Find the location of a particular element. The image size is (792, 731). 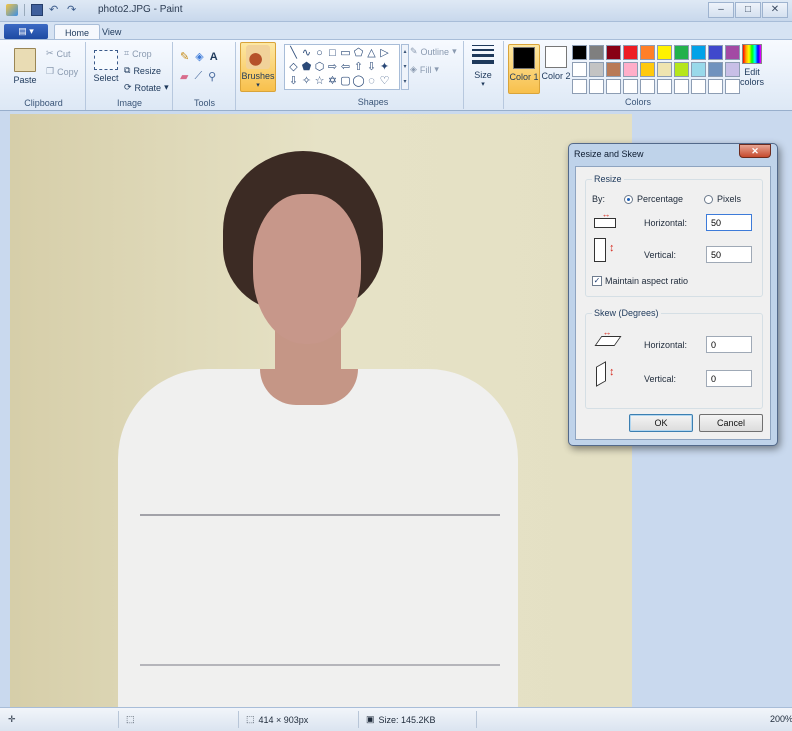

maintain-aspect-checkbox: ✓ is located at coordinates (597, 281).